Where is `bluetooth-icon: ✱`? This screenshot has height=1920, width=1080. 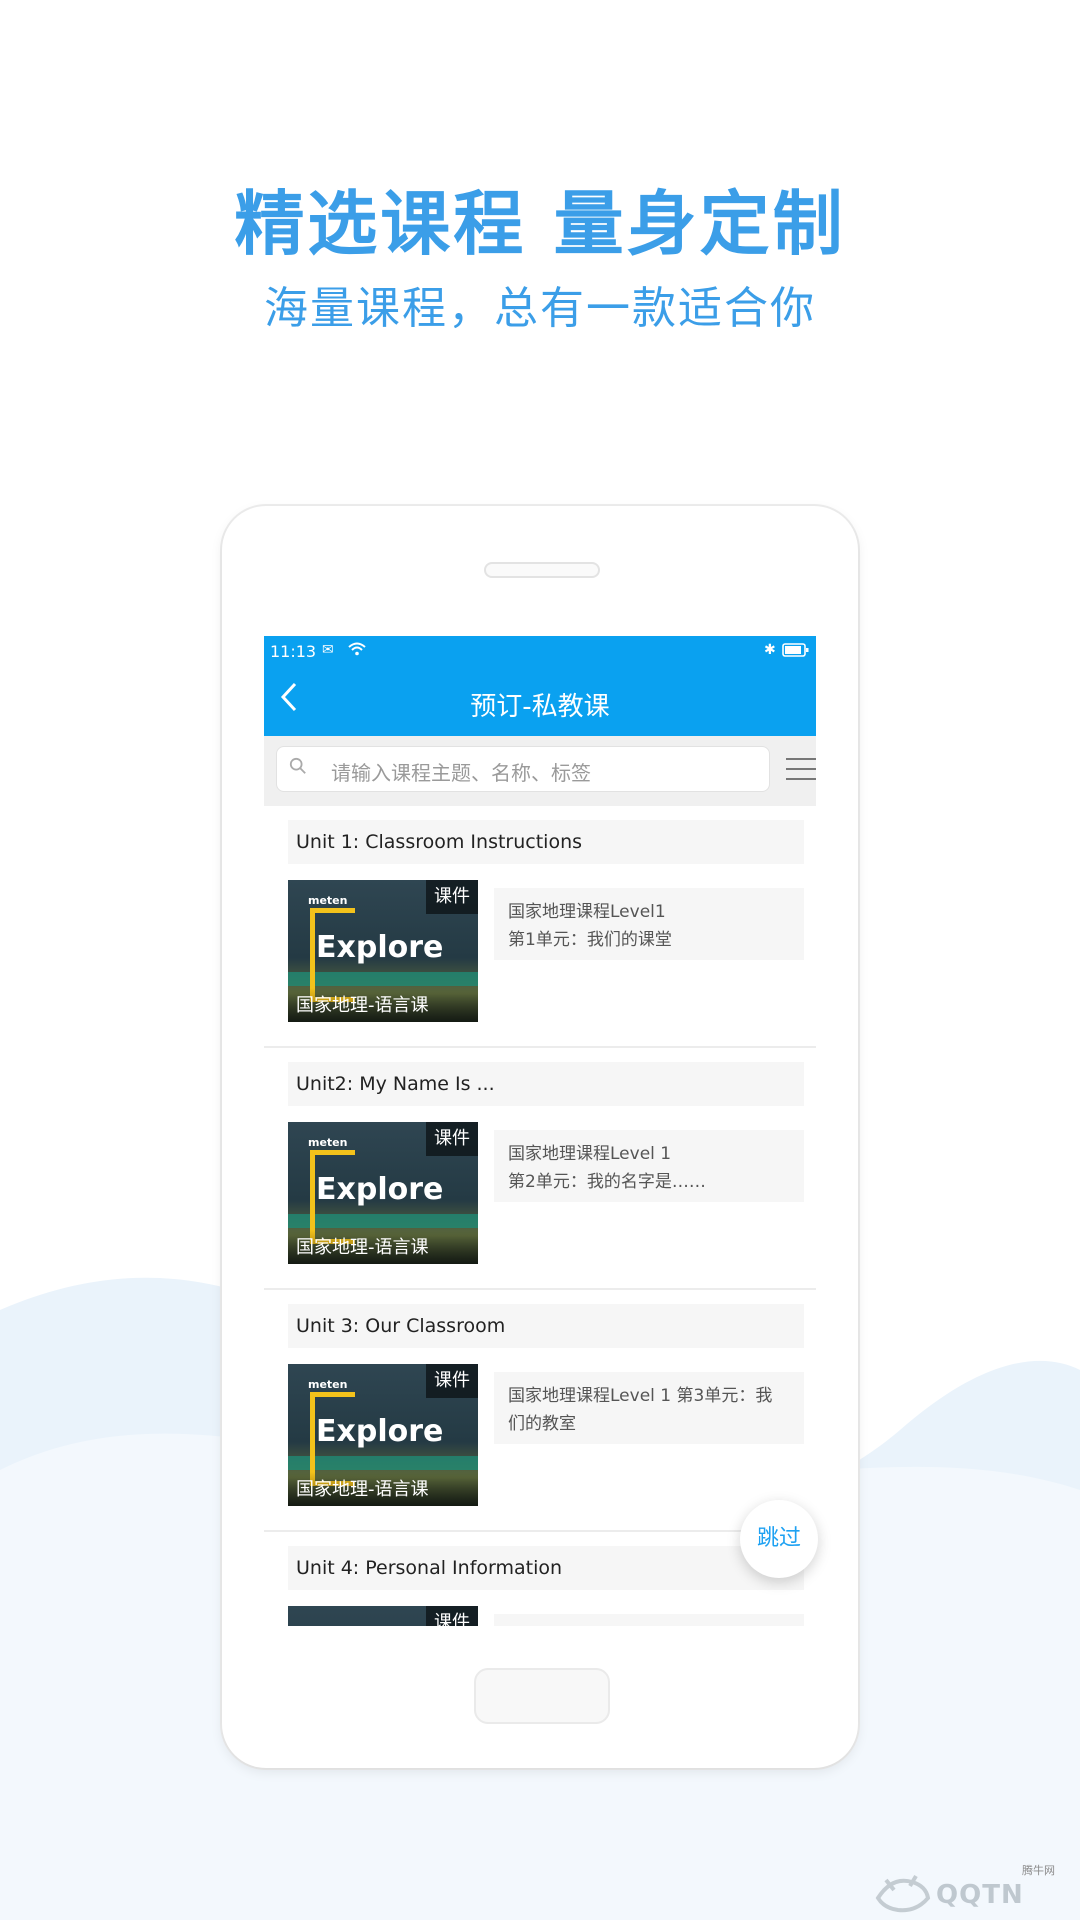 bluetooth-icon: ✱ is located at coordinates (770, 650).